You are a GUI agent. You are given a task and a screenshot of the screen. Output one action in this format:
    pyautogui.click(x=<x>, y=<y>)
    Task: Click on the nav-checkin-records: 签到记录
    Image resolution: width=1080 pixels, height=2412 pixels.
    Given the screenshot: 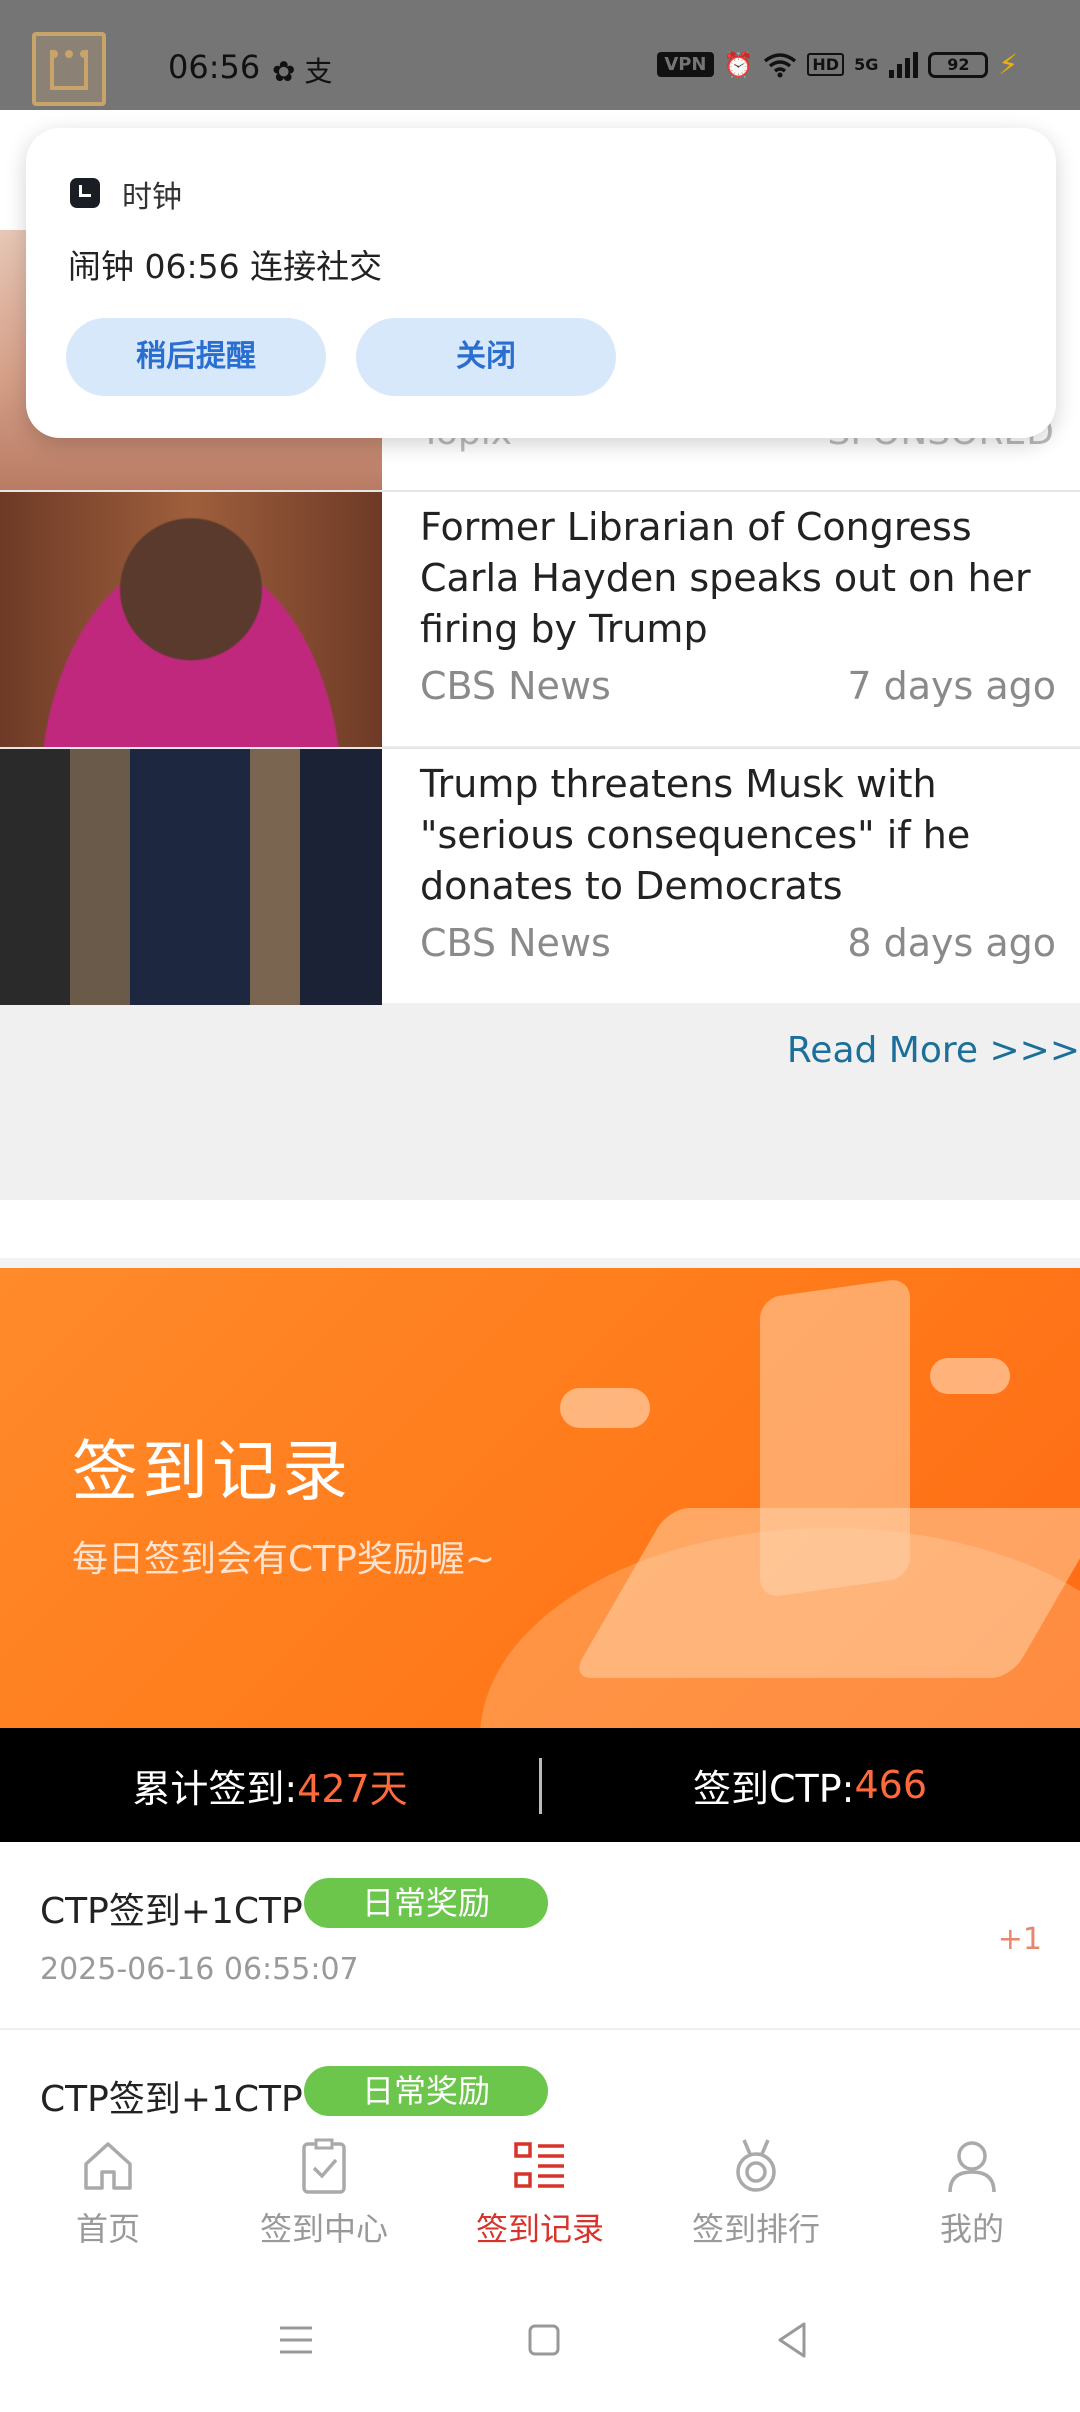 What is the action you would take?
    pyautogui.click(x=540, y=2196)
    